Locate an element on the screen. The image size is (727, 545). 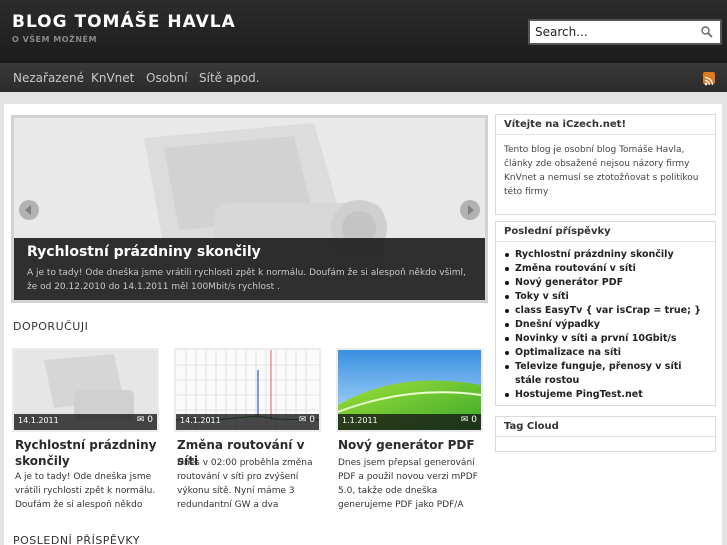
post-link: Novinky v síti a první 10Gbit/s is located at coordinates (606, 339).